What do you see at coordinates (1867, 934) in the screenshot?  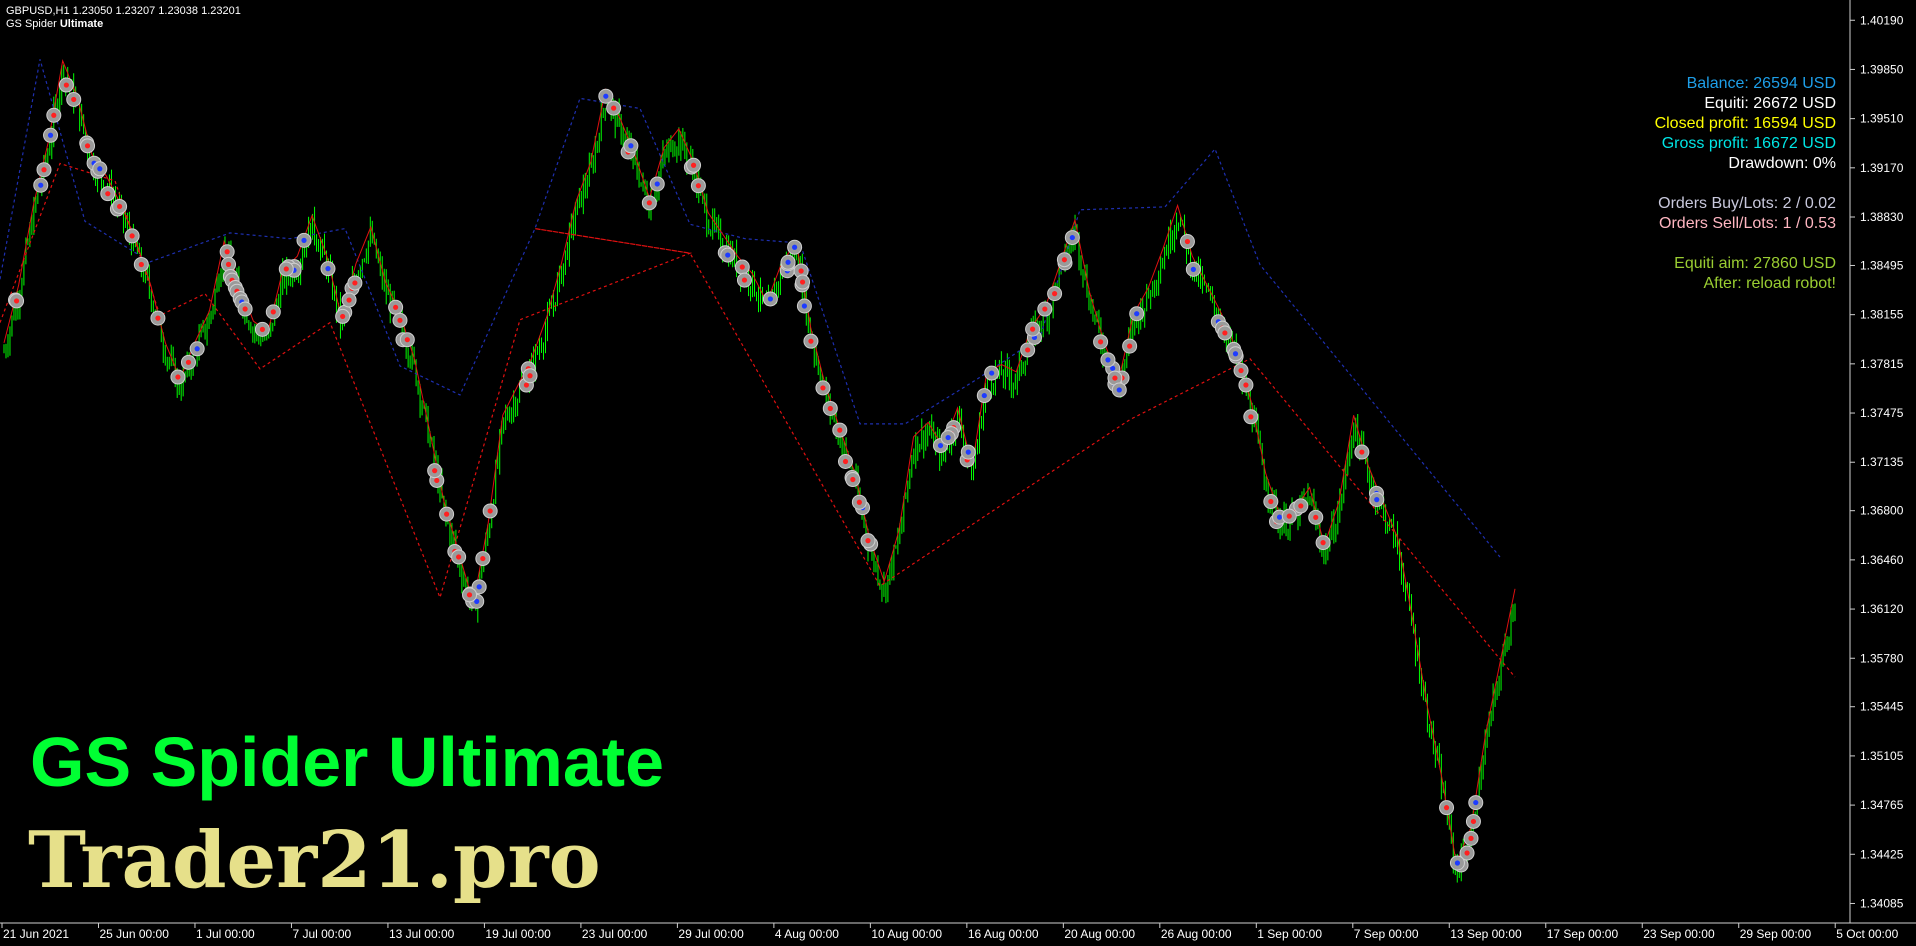 I see `x-tick-label: 5 Oct 00:00` at bounding box center [1867, 934].